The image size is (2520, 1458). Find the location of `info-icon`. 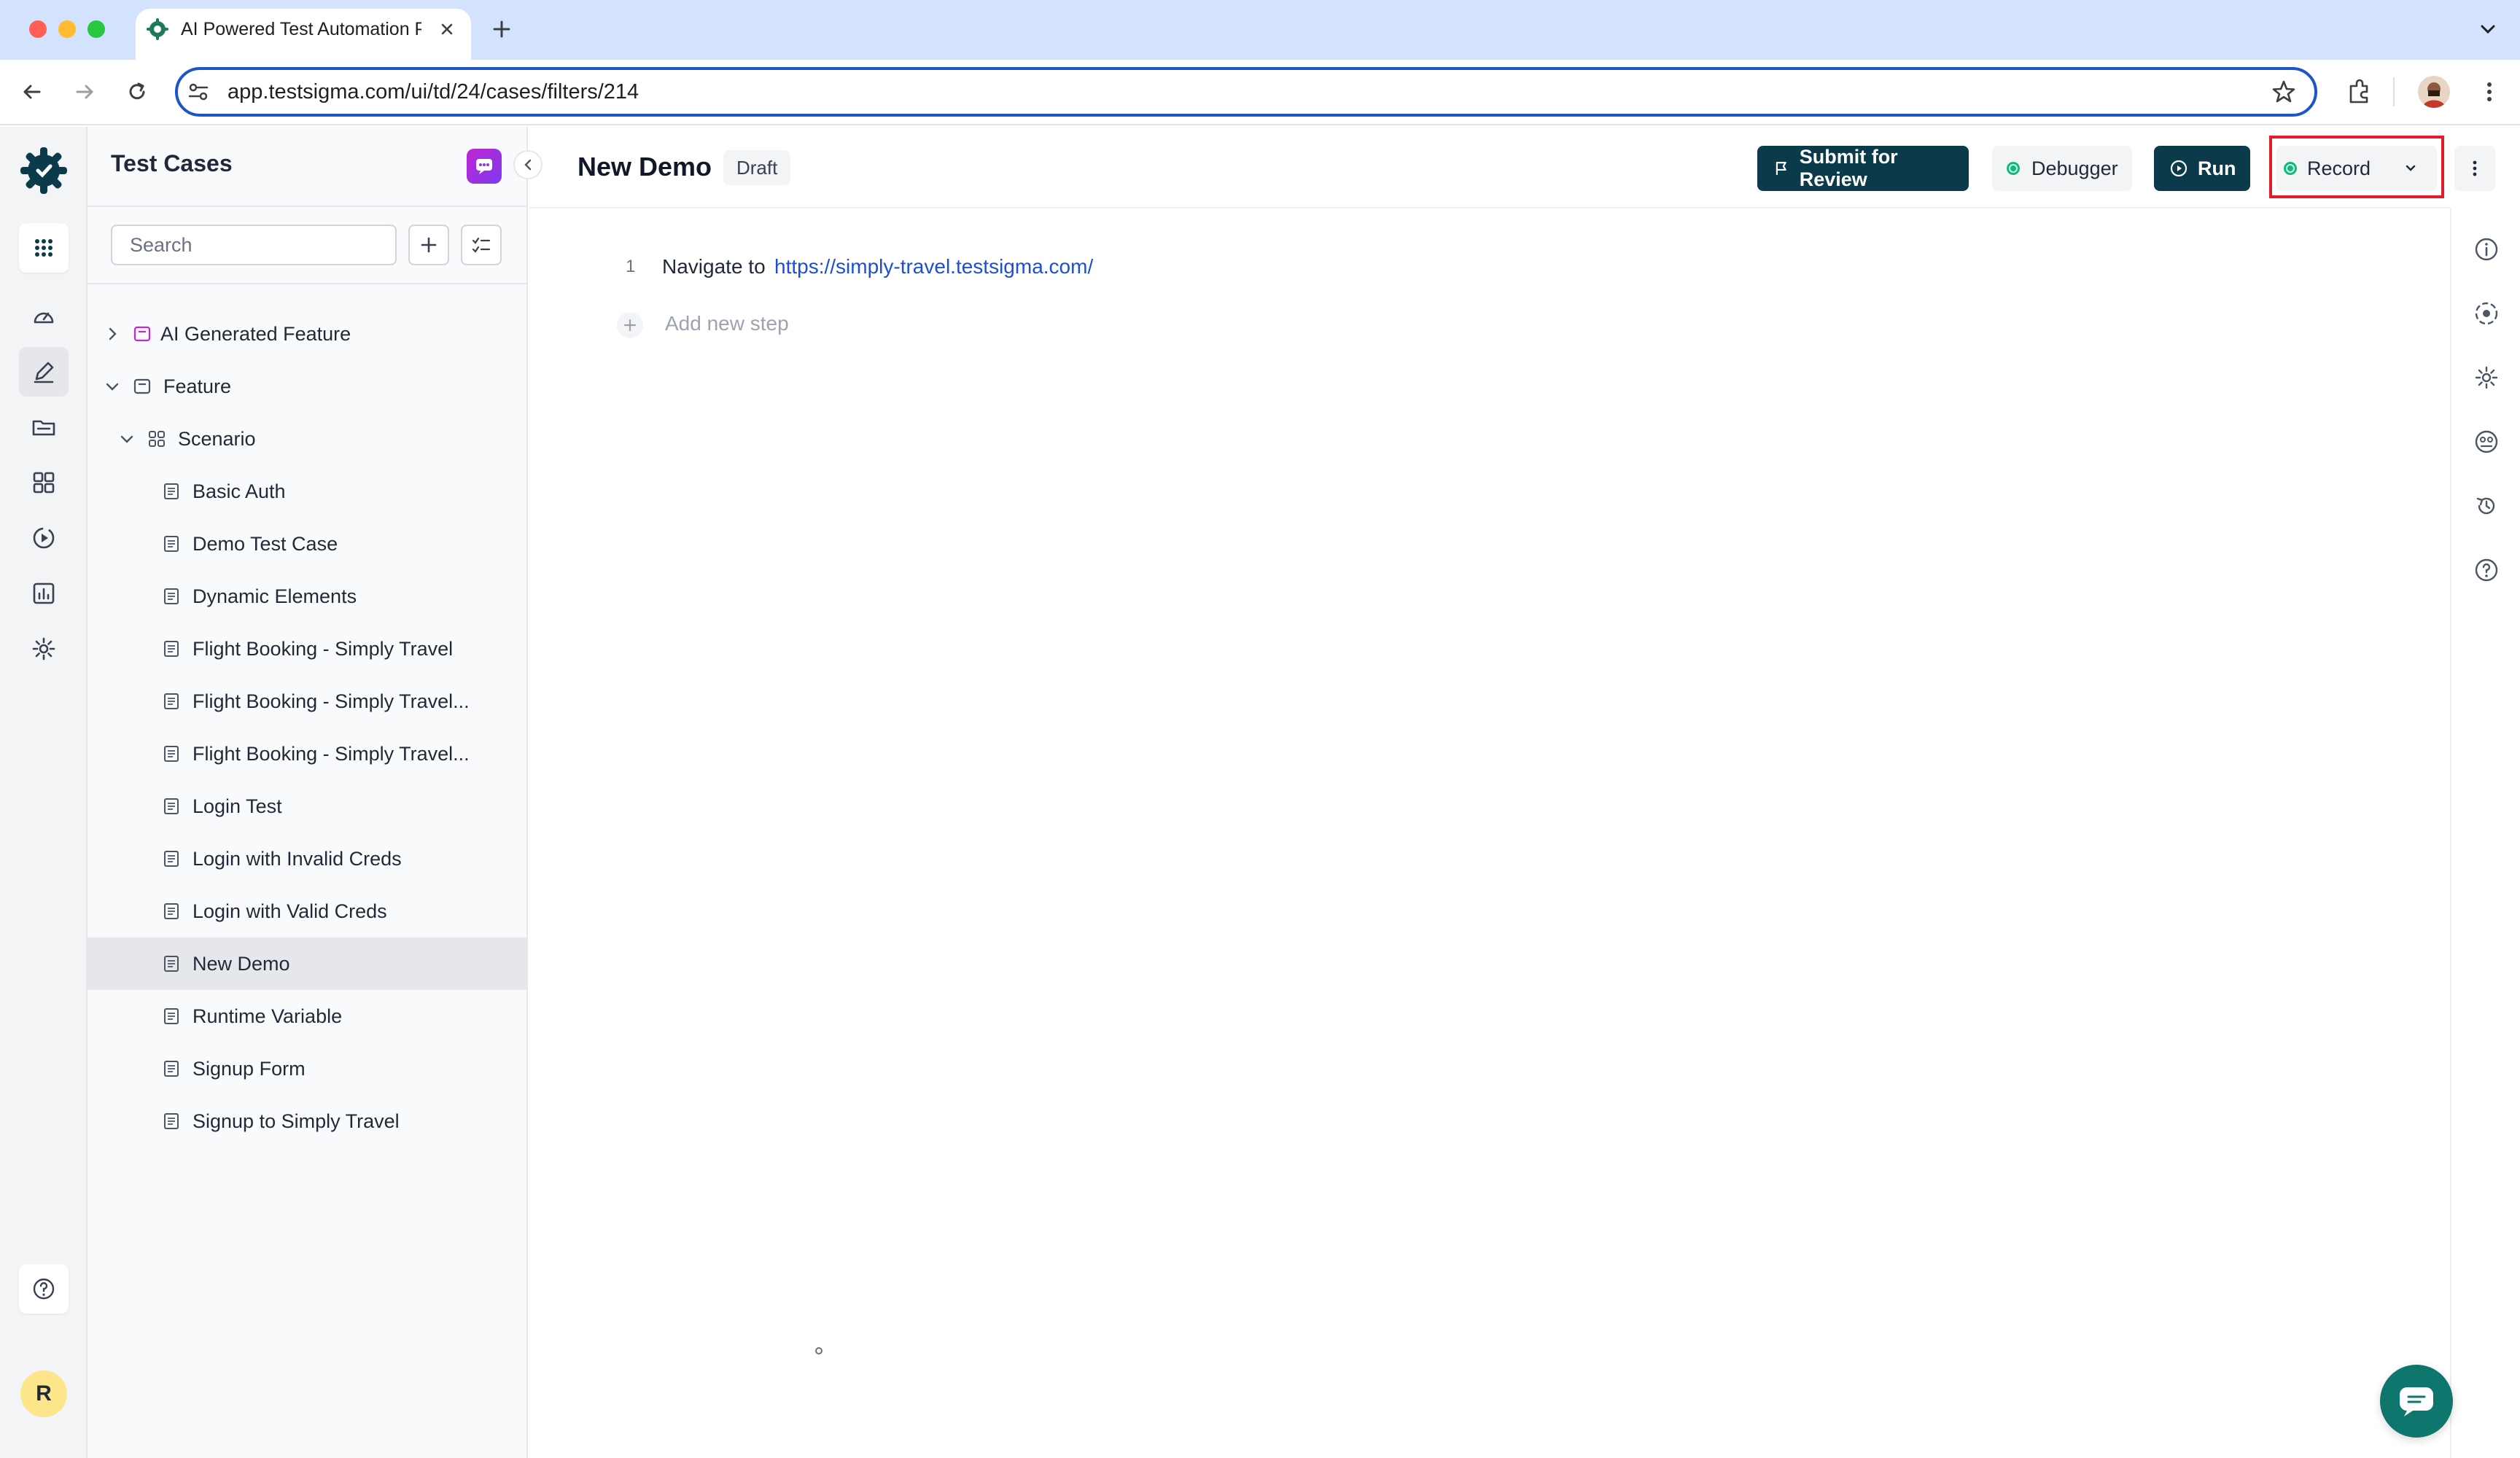

info-icon is located at coordinates (2486, 249).